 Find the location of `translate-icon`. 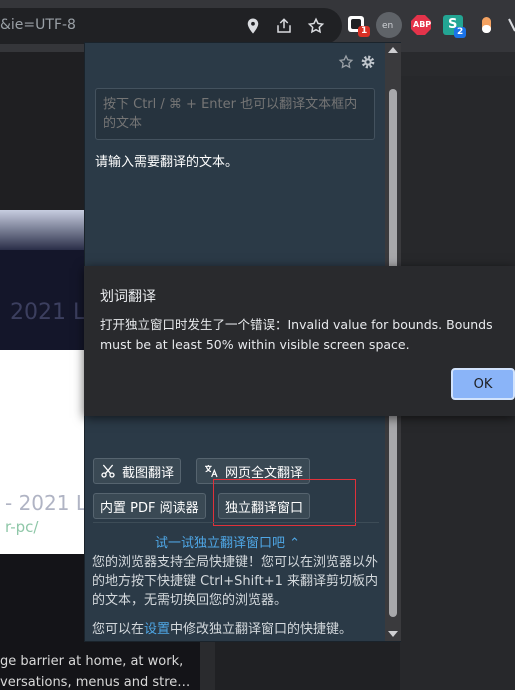

translate-icon is located at coordinates (211, 471).